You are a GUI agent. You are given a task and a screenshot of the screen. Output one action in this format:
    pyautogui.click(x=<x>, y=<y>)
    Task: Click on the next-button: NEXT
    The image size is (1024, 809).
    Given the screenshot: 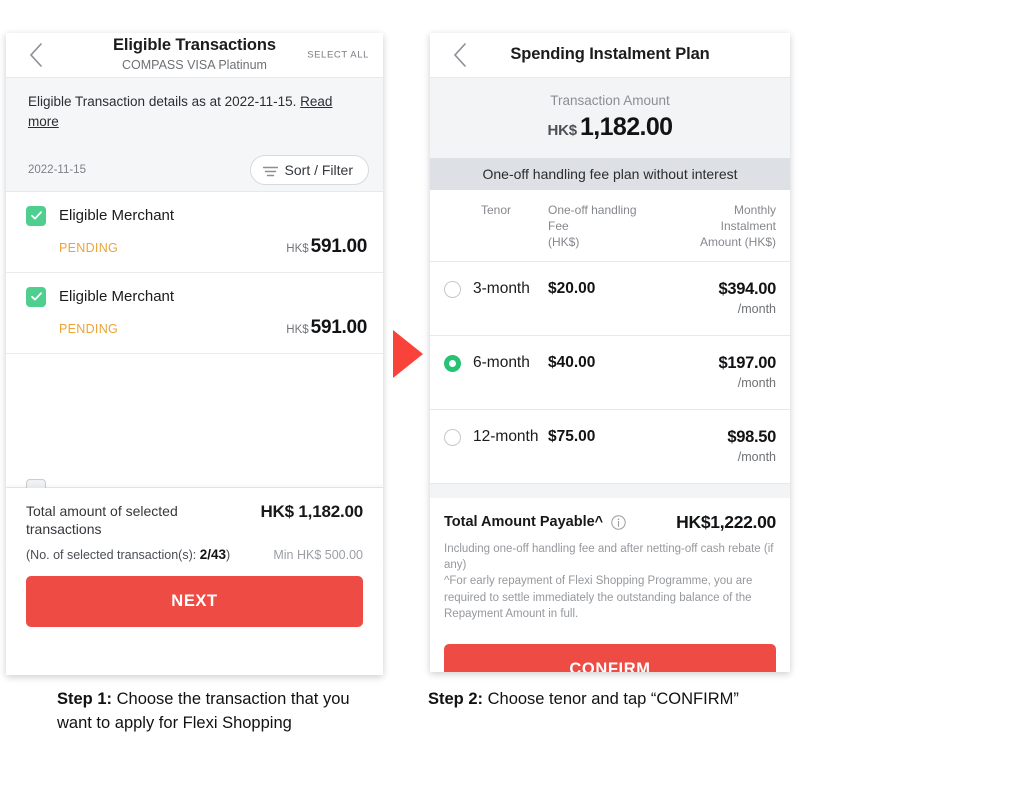 What is the action you would take?
    pyautogui.click(x=194, y=602)
    